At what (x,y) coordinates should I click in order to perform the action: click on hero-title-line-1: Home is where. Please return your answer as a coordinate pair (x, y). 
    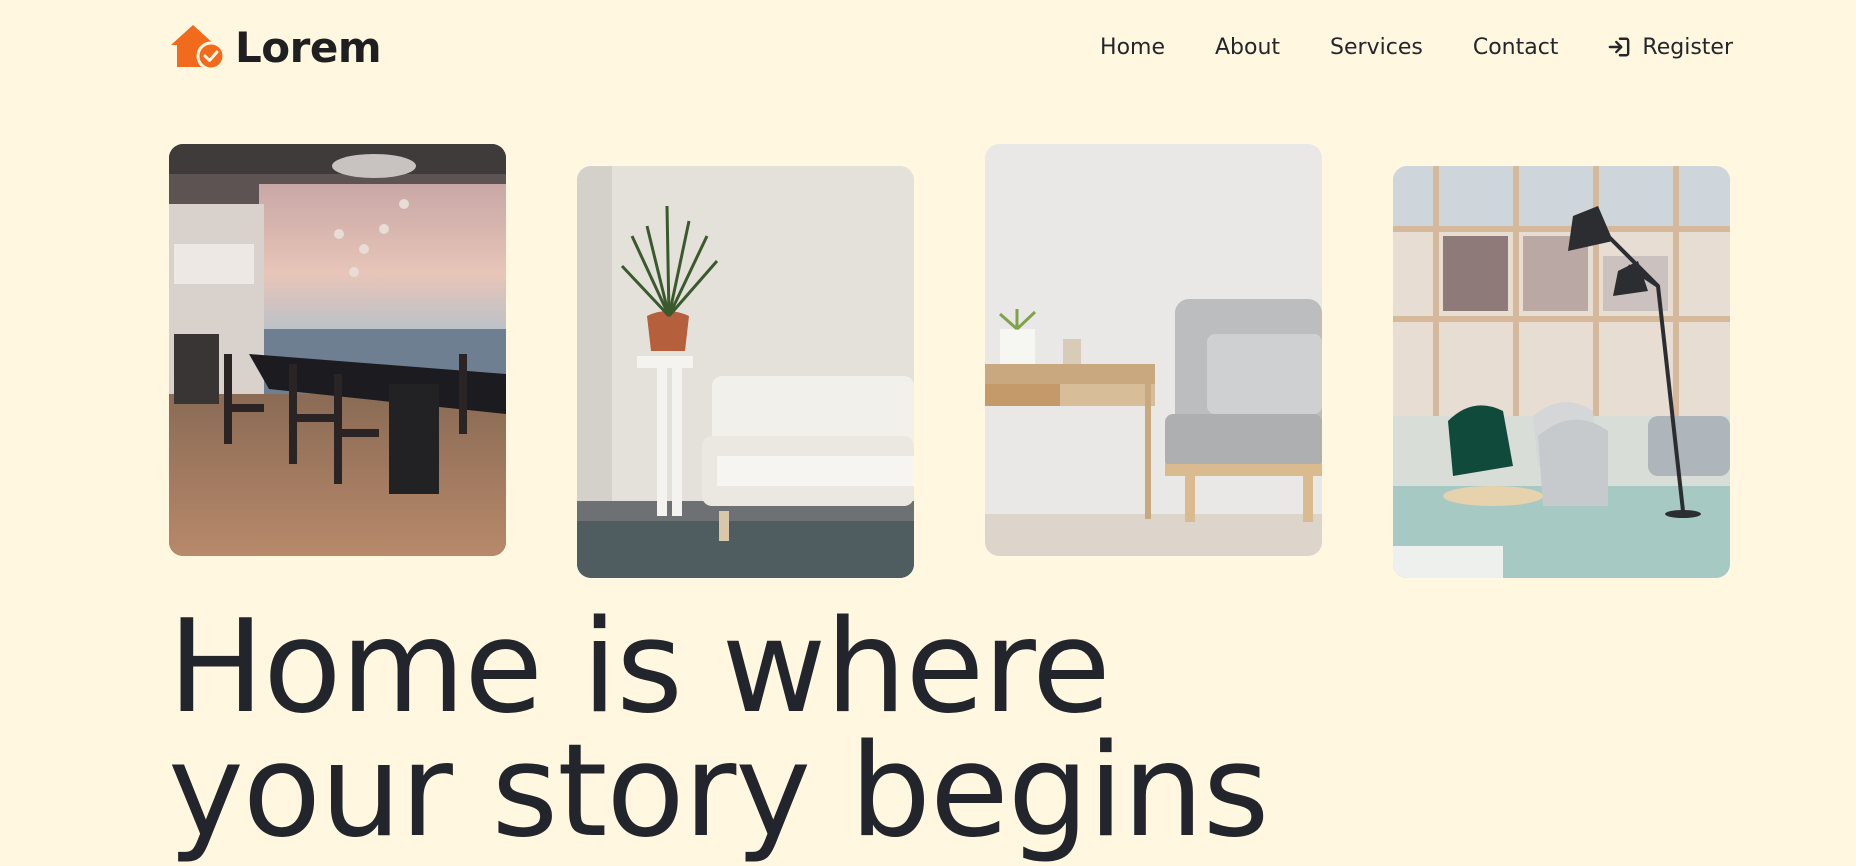
    Looking at the image, I should click on (639, 667).